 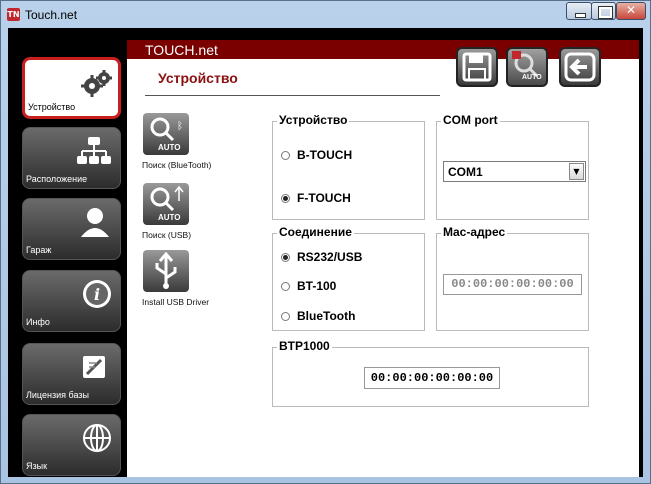 What do you see at coordinates (315, 232) in the screenshot?
I see `connection-group-legend: Соединение` at bounding box center [315, 232].